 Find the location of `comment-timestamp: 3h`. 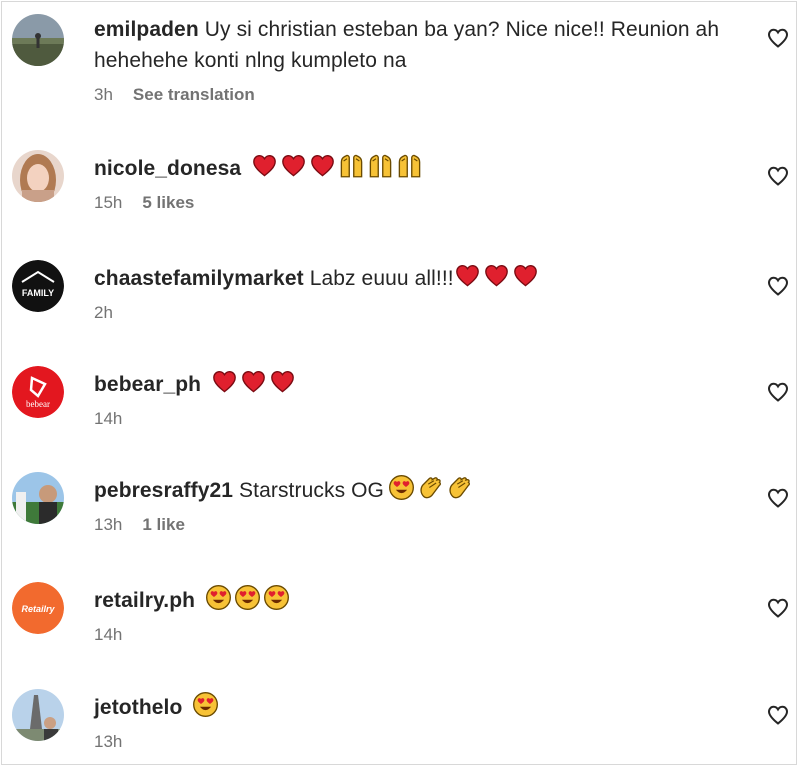

comment-timestamp: 3h is located at coordinates (103, 95).